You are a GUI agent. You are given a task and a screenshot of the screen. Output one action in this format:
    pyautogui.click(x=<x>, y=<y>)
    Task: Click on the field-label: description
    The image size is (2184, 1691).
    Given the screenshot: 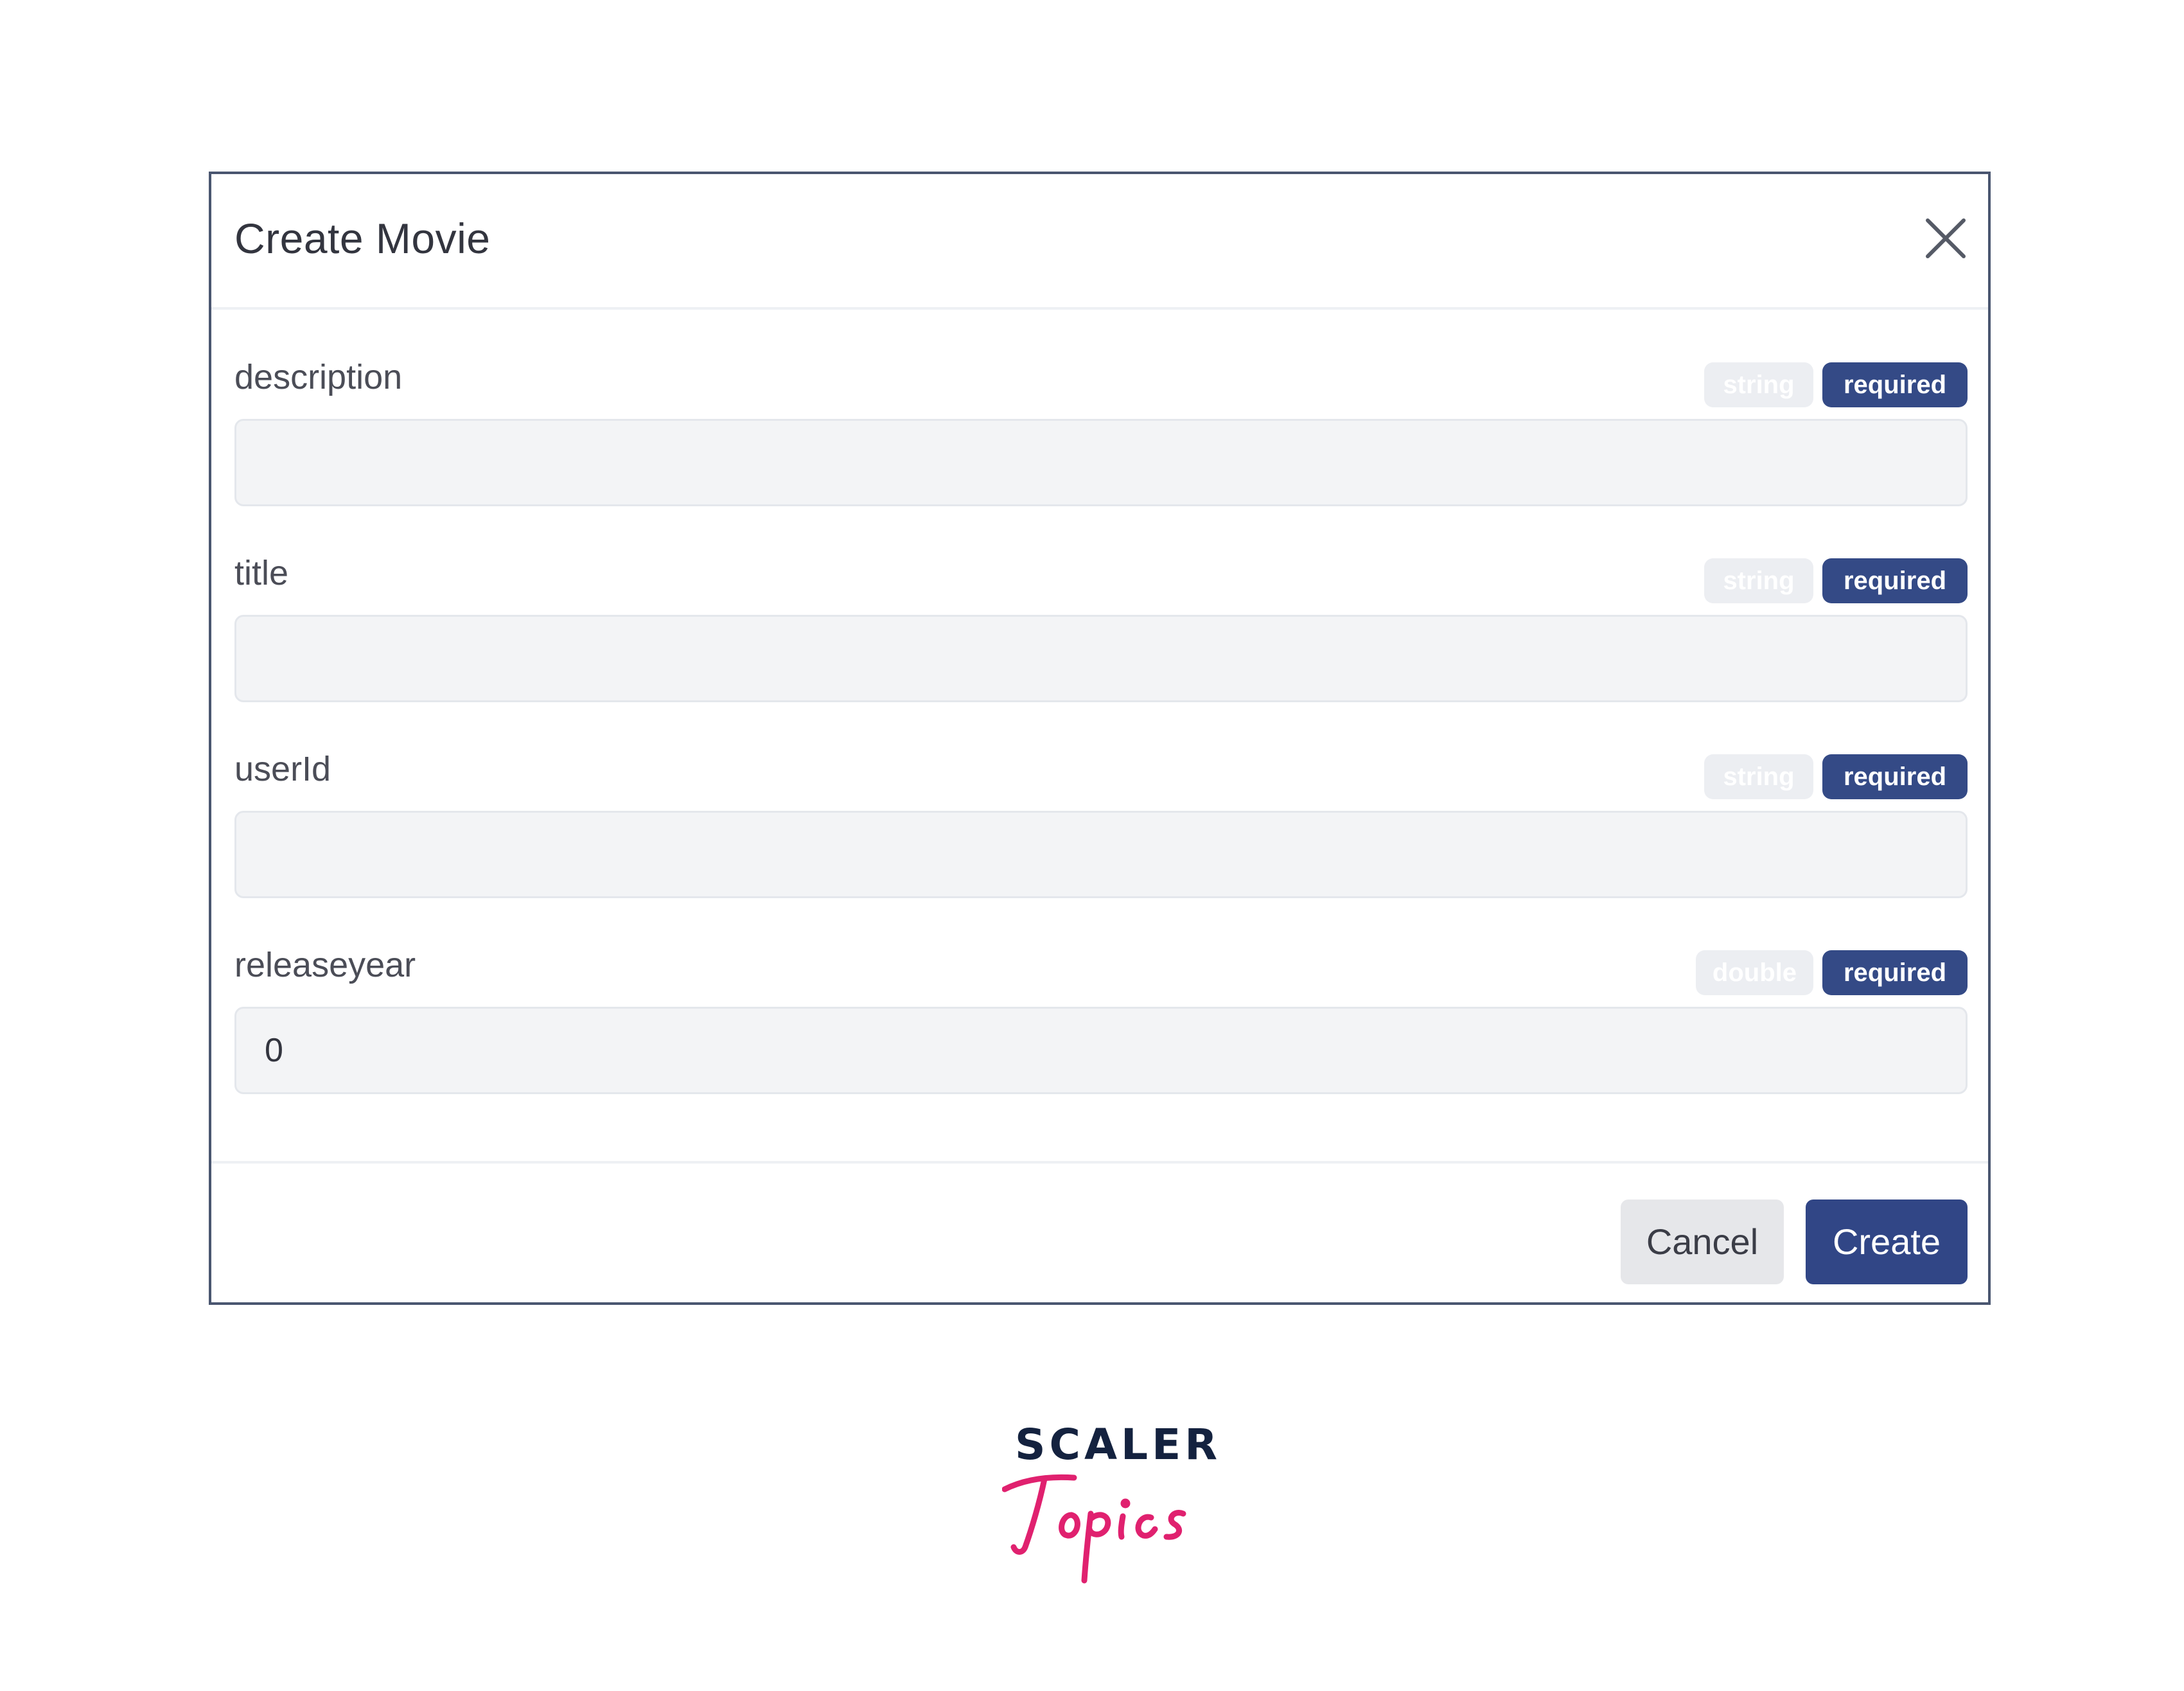 What is the action you would take?
    pyautogui.click(x=318, y=377)
    